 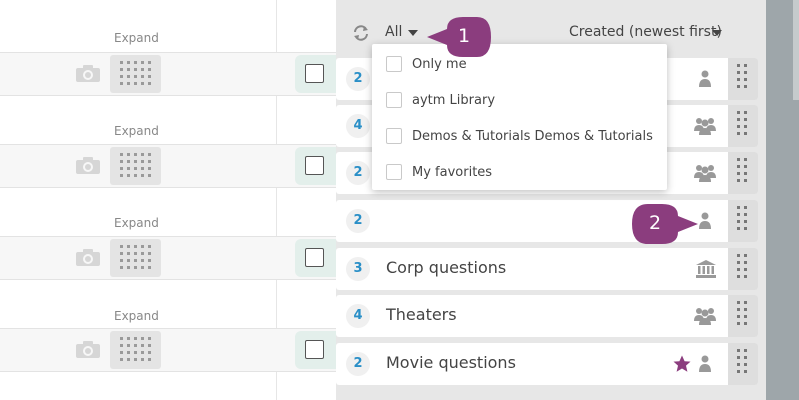 I want to click on callout-bubble-icon, so click(x=665, y=224).